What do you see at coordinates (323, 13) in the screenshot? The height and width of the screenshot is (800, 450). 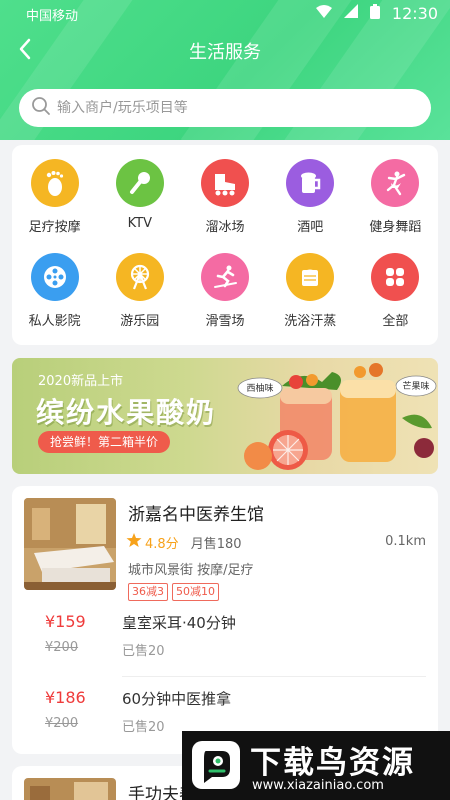 I see `wifi-icon` at bounding box center [323, 13].